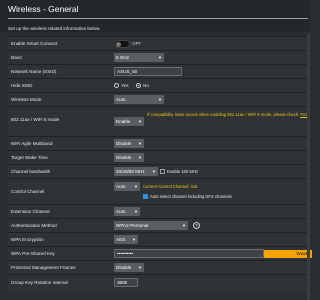 The width and height of the screenshot is (320, 300). I want to click on row-ssid: Network Name (SSID) ASUS_50, so click(159, 71).